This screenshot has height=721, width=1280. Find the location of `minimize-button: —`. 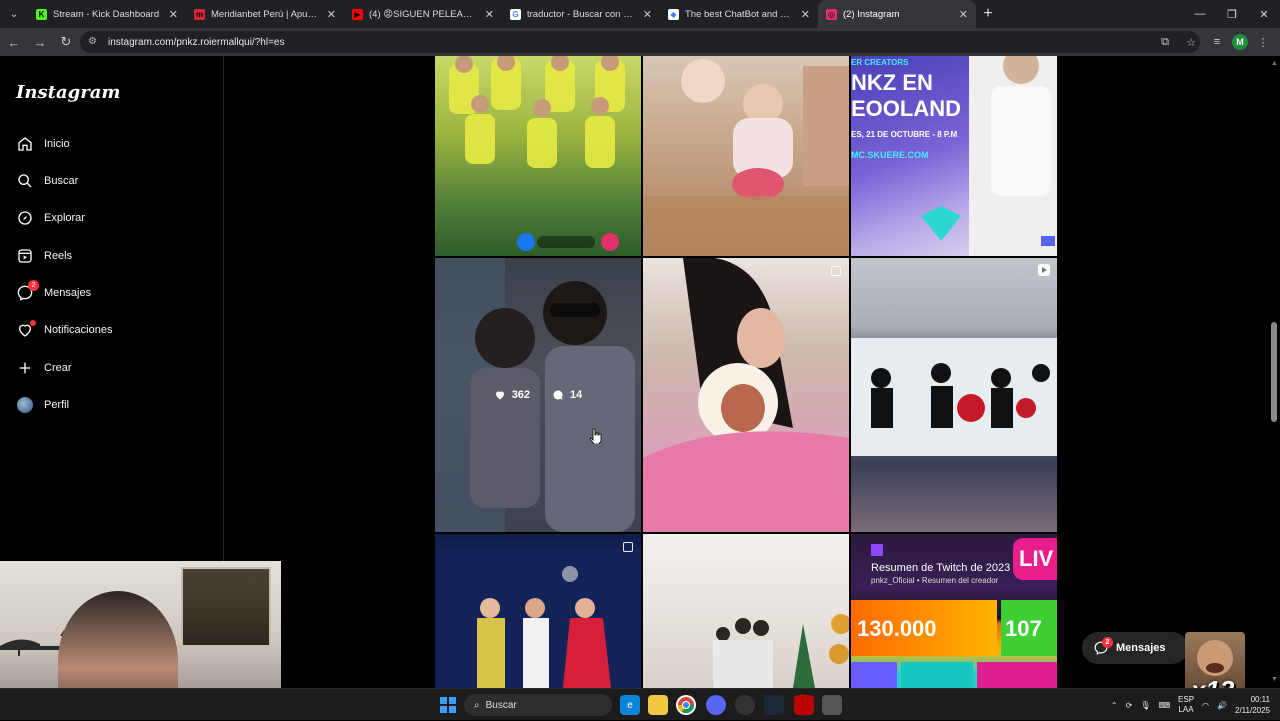

minimize-button: — is located at coordinates (1200, 14).